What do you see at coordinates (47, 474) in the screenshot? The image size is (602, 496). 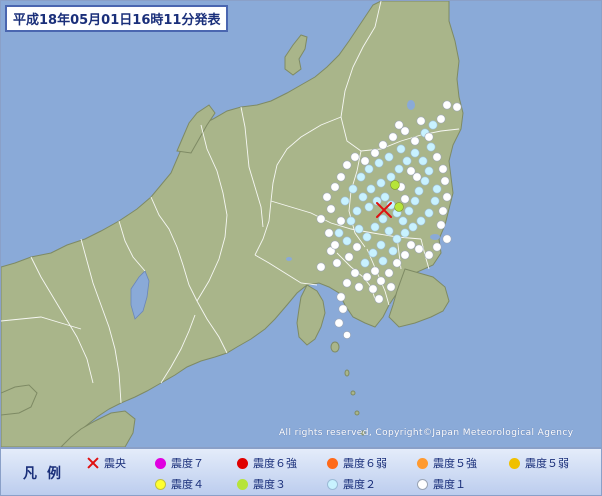 I see `legend-title: 凡例` at bounding box center [47, 474].